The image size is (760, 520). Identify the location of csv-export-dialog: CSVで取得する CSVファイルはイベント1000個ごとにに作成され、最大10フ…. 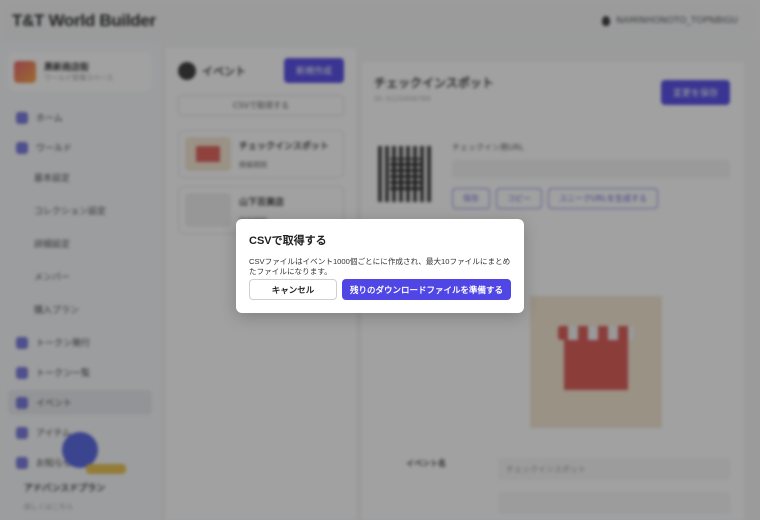
(380, 266).